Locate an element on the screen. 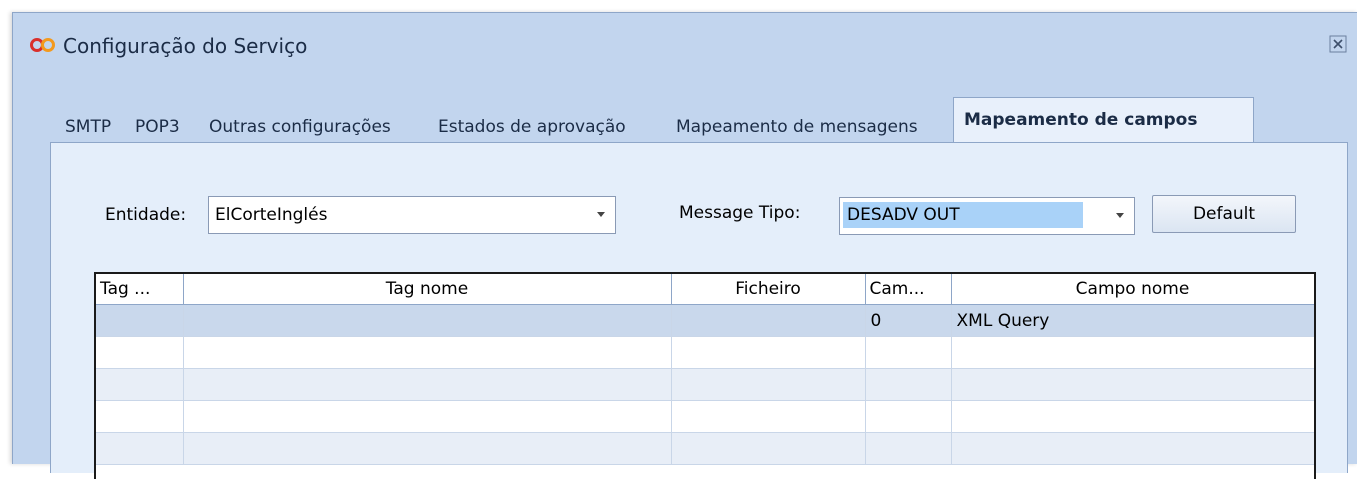 The width and height of the screenshot is (1357, 479). column-header-campo-nome: Campo nome is located at coordinates (1132, 289).